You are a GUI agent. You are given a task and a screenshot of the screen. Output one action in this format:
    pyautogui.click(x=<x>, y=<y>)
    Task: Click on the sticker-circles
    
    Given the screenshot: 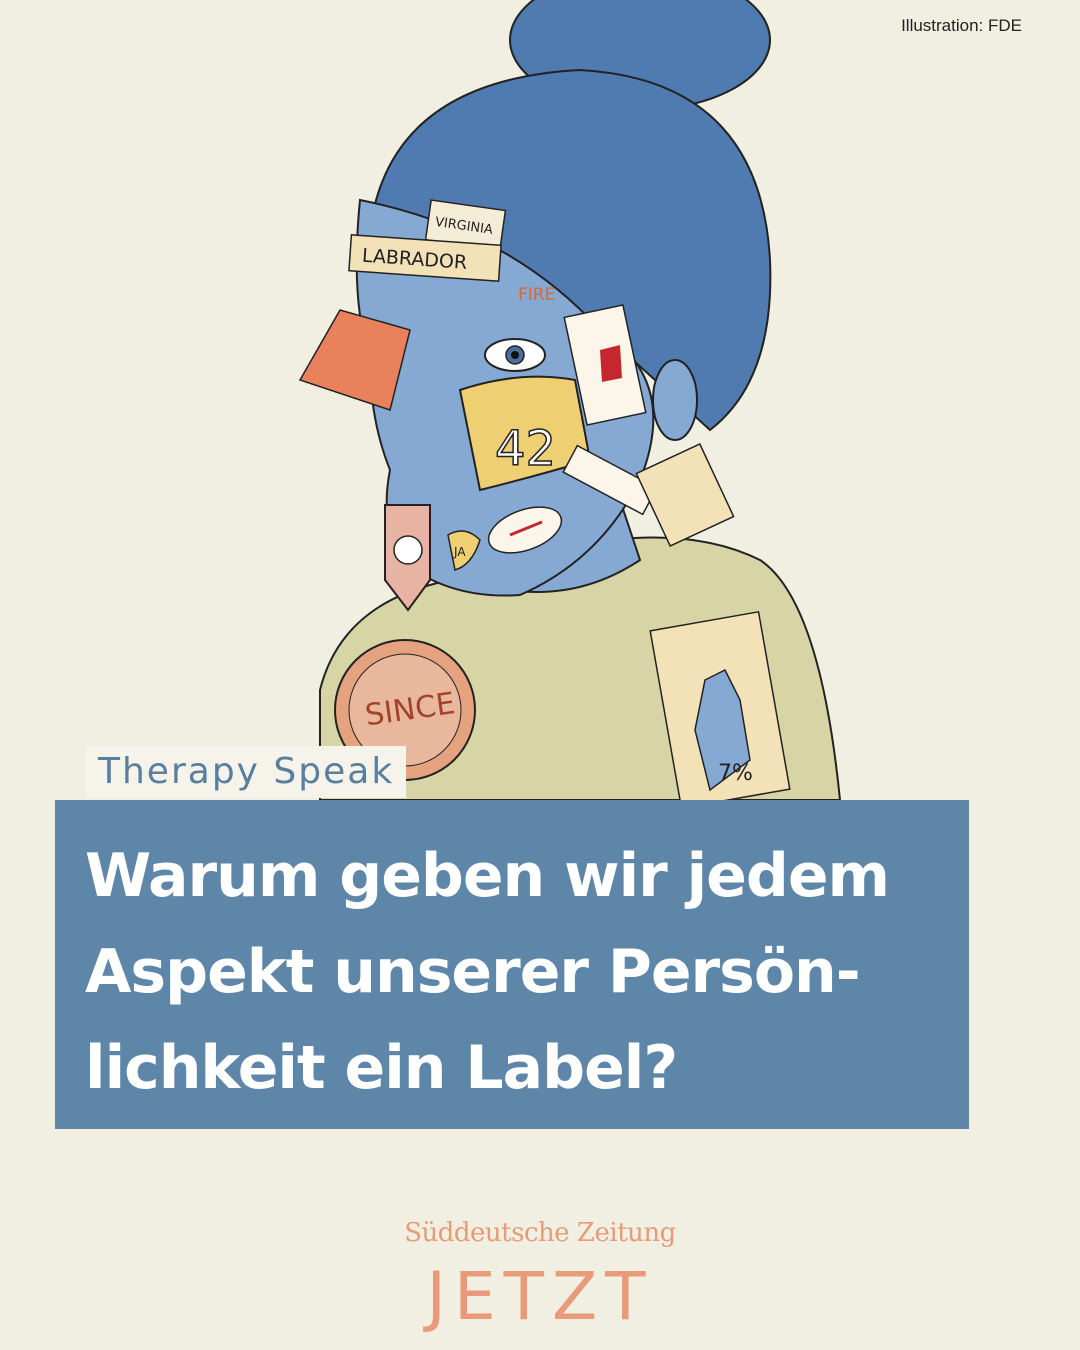 What is the action you would take?
    pyautogui.click(x=685, y=495)
    